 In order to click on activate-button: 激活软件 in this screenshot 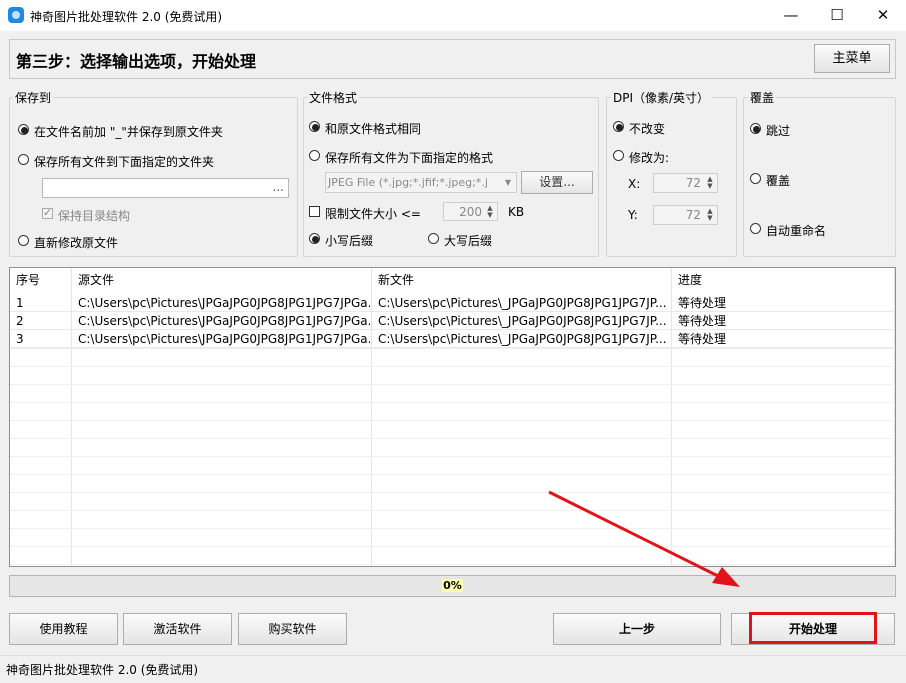, I will do `click(177, 629)`.